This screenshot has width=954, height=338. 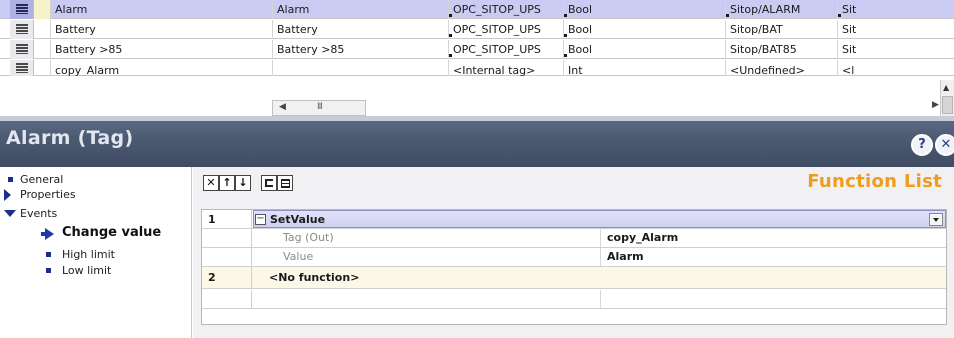 I want to click on empty-row, so click(x=574, y=299).